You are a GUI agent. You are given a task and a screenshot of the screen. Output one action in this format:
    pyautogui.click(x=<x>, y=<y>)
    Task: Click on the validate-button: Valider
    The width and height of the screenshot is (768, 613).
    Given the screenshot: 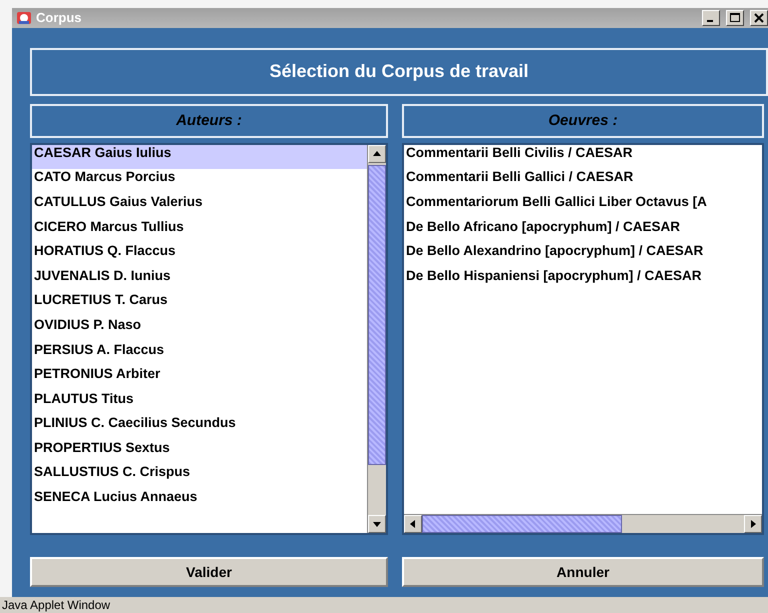 What is the action you would take?
    pyautogui.click(x=209, y=571)
    